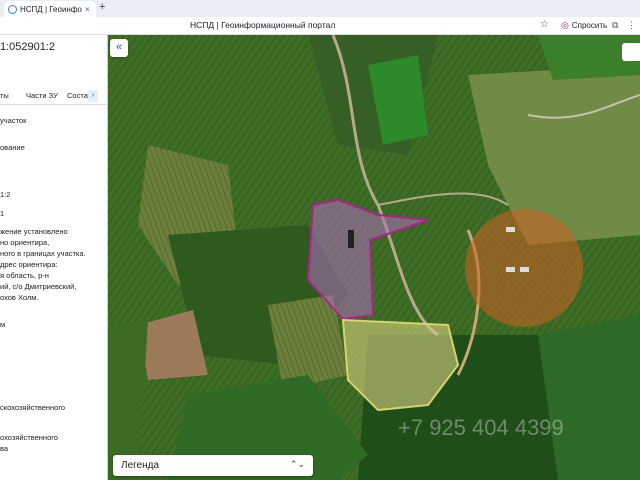 This screenshot has height=480, width=640. I want to click on info-line: ий, с/о Дмитриевский,, so click(38, 286).